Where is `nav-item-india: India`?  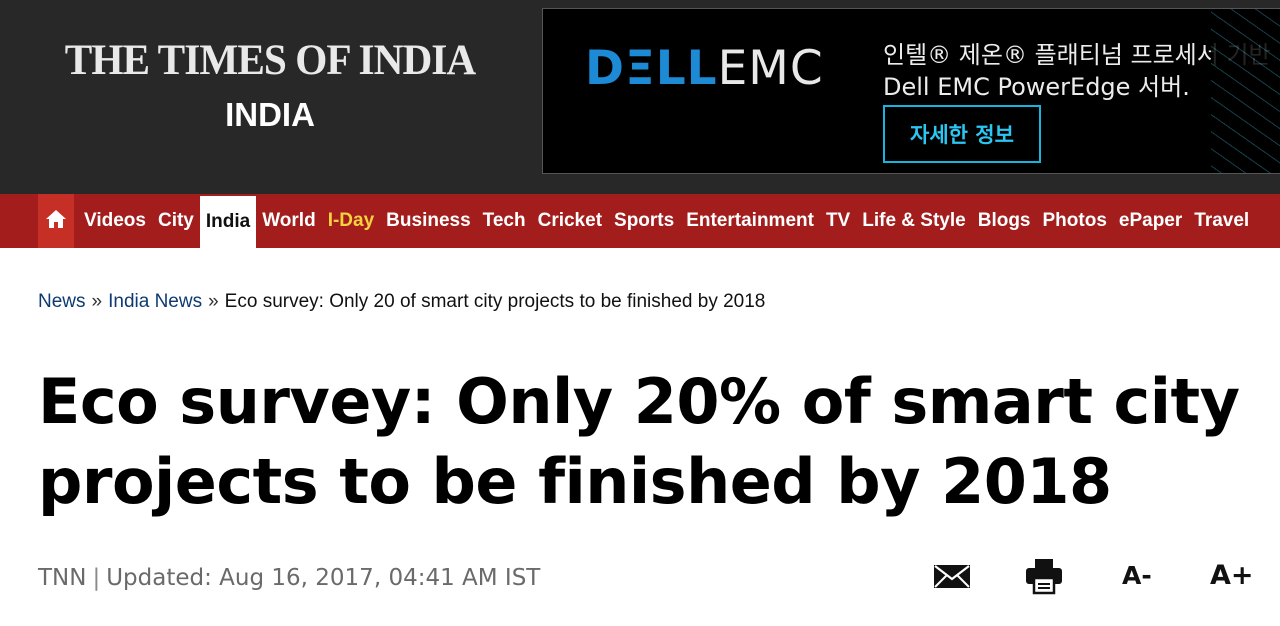
nav-item-india: India is located at coordinates (228, 222).